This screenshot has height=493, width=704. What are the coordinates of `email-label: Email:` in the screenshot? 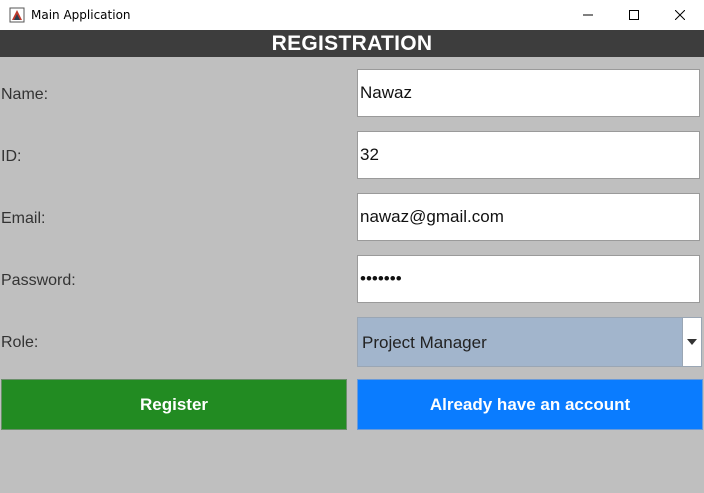 It's located at (23, 218).